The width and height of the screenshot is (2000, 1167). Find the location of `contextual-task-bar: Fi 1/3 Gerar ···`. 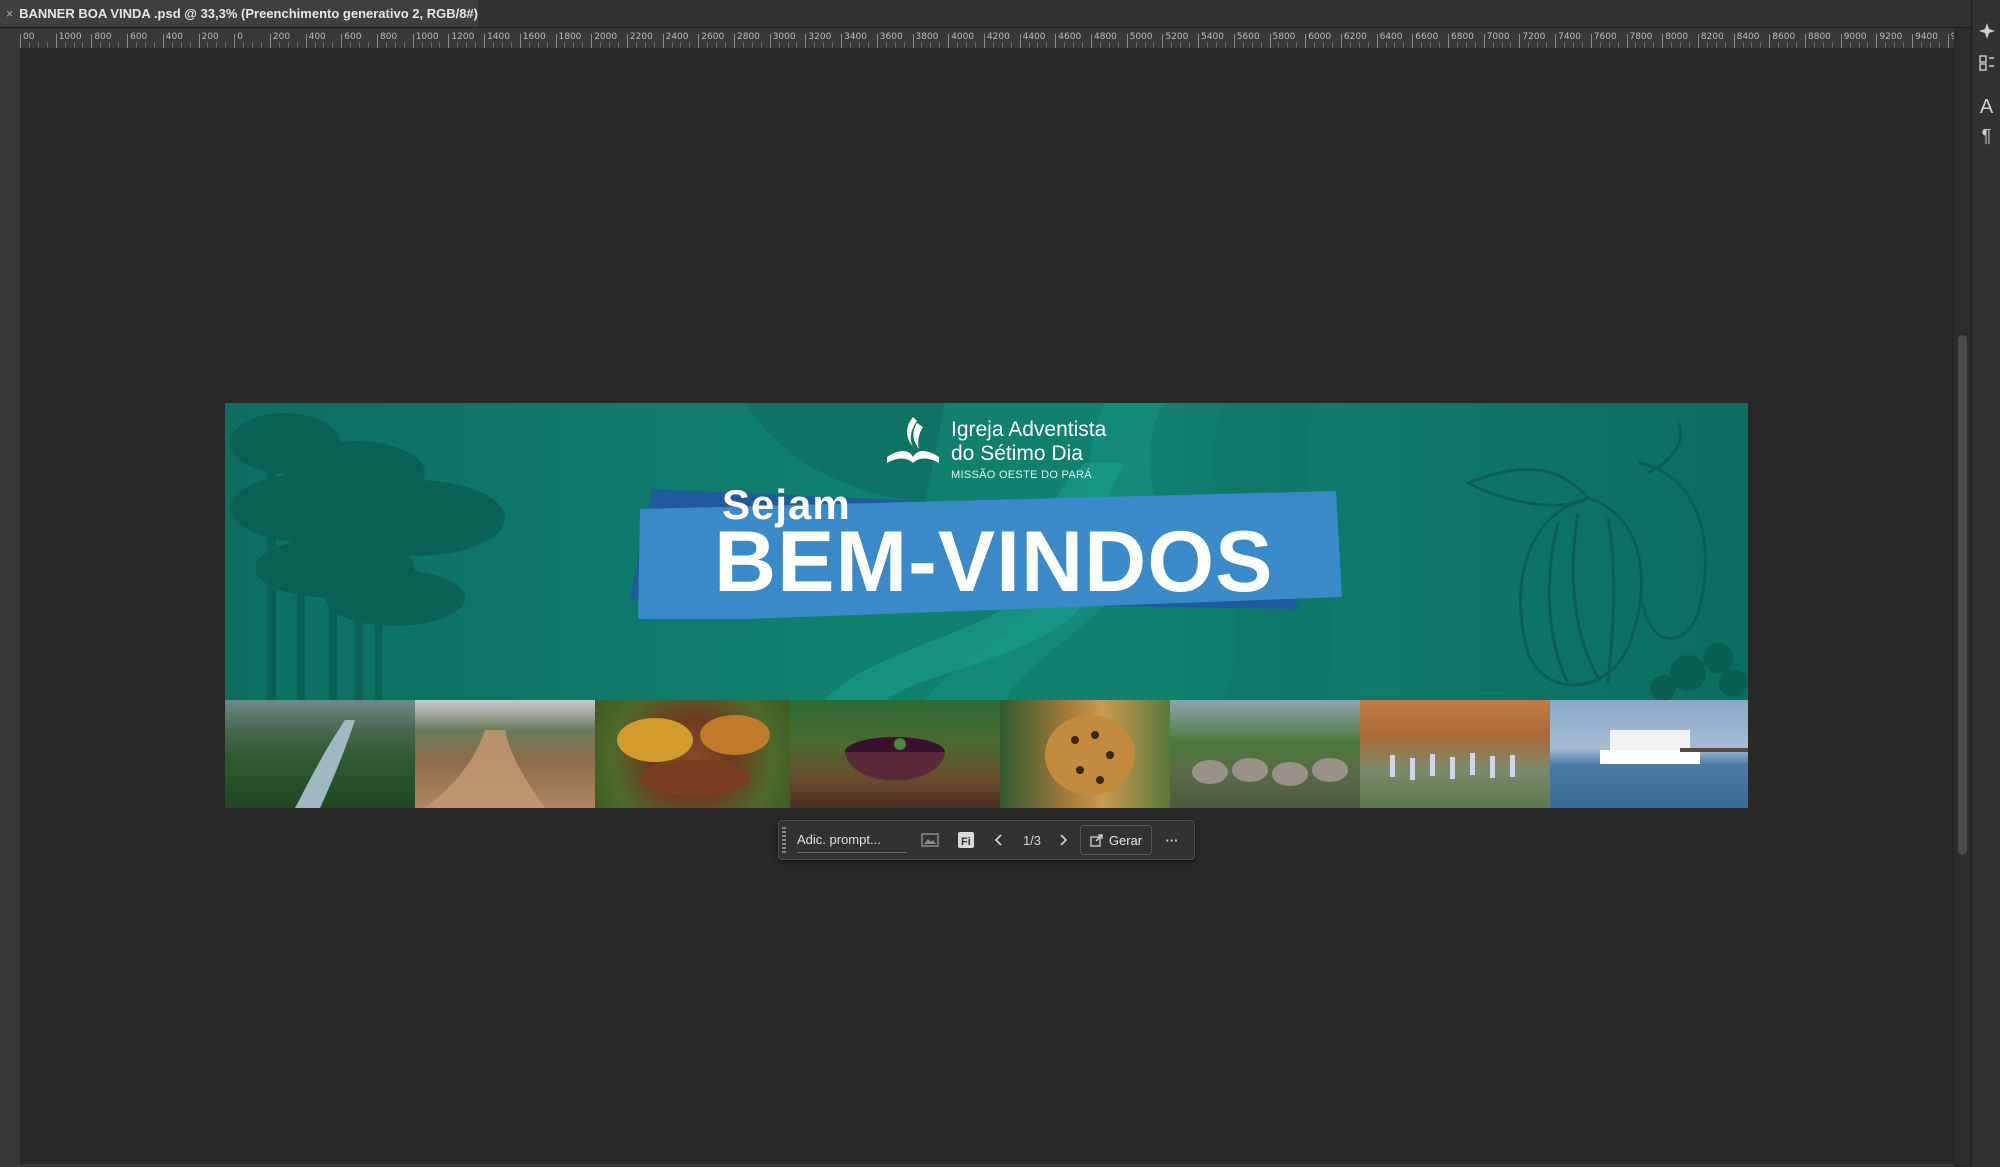

contextual-task-bar: Fi 1/3 Gerar ··· is located at coordinates (986, 840).